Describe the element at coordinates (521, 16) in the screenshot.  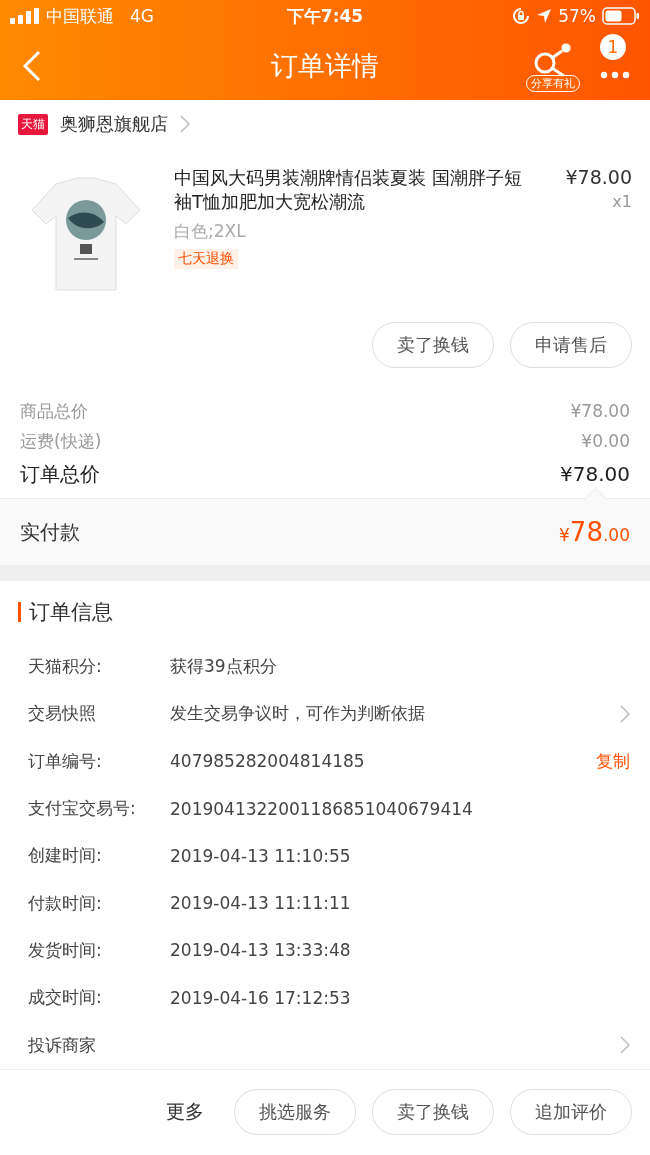
I see `rotation-lock-icon` at that location.